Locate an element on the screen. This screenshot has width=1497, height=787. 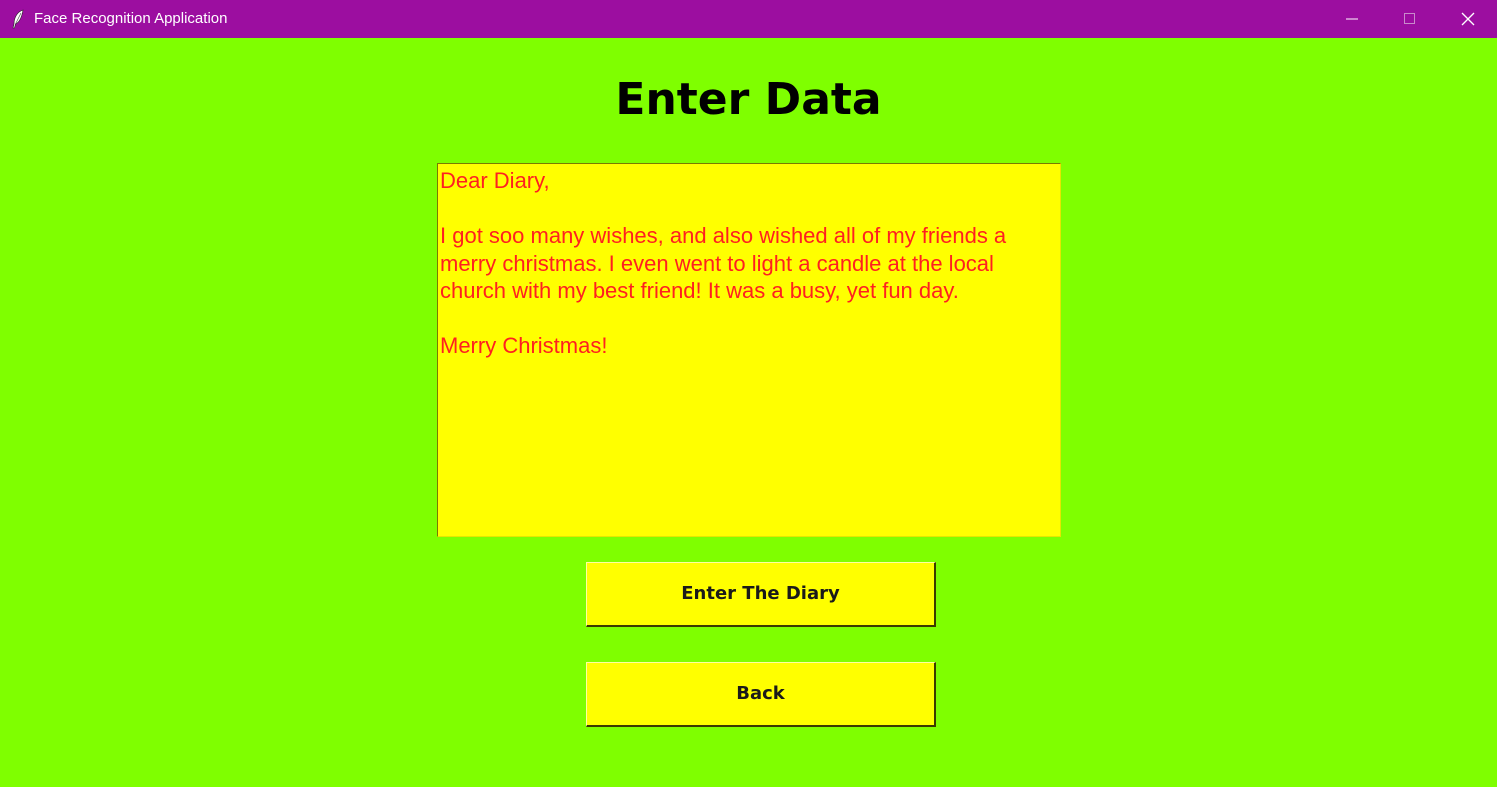
maximize-button is located at coordinates (1410, 19).